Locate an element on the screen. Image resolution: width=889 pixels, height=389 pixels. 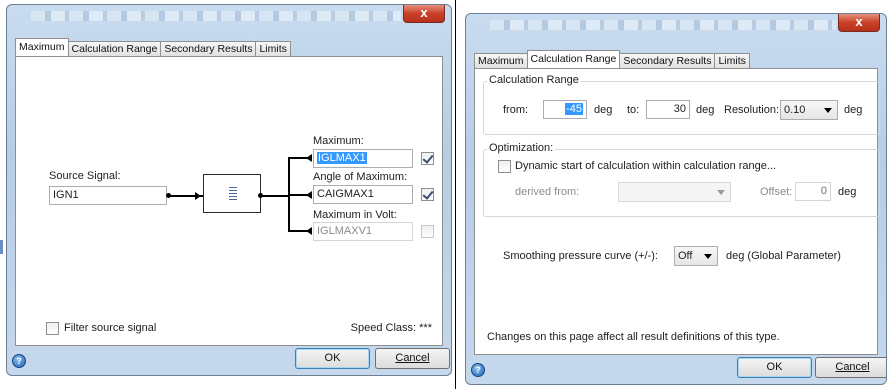
volt-field: IGLMAXV1 is located at coordinates (363, 231).